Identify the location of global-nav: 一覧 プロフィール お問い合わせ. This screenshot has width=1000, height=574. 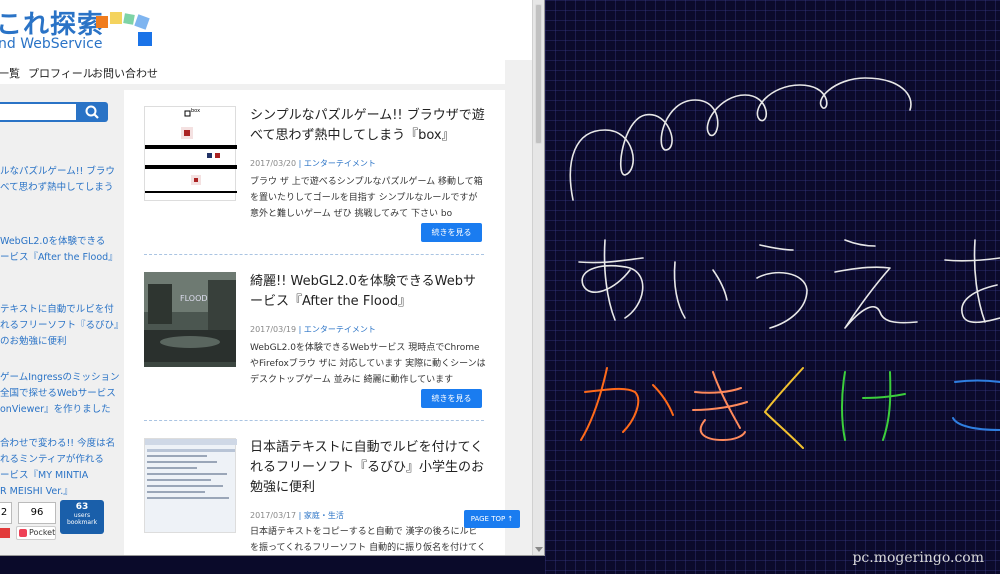
(252, 72).